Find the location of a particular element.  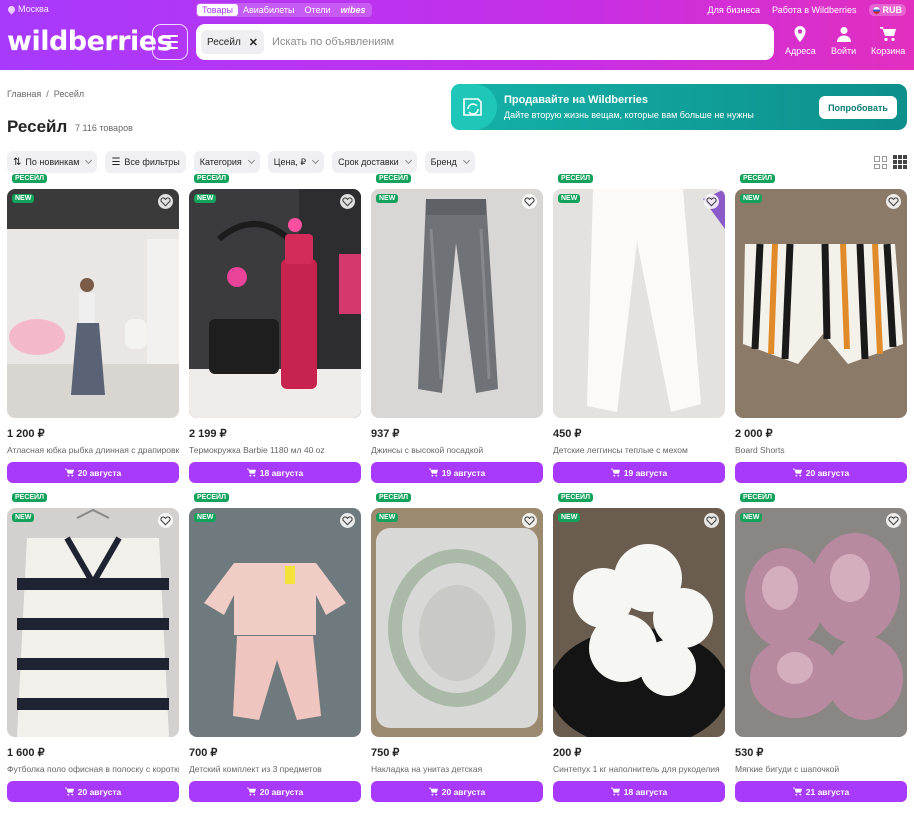

product-name: Термокружка Barbie 1180 мл 40 oz is located at coordinates (275, 450).